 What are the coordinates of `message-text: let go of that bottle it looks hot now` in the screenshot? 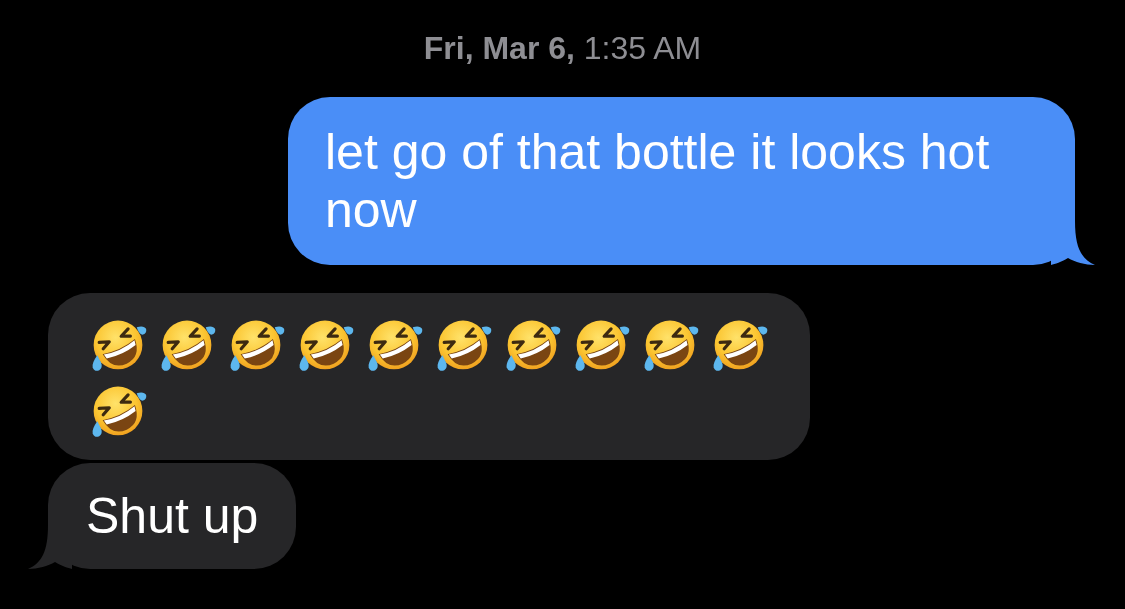 It's located at (658, 181).